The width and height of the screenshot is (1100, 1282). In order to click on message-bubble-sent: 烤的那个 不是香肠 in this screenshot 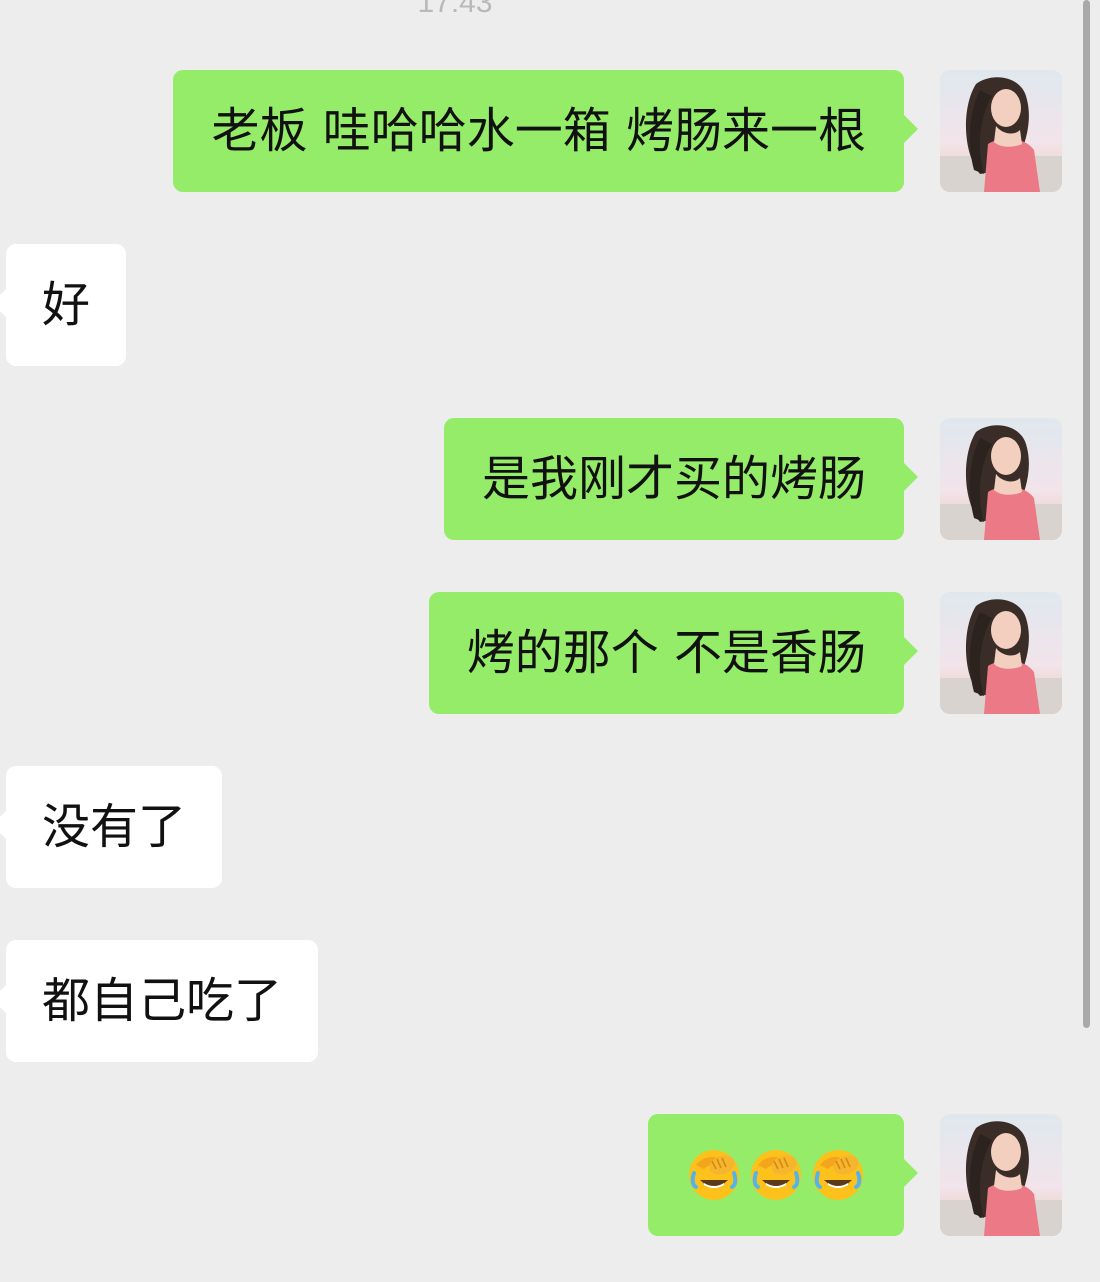, I will do `click(673, 653)`.